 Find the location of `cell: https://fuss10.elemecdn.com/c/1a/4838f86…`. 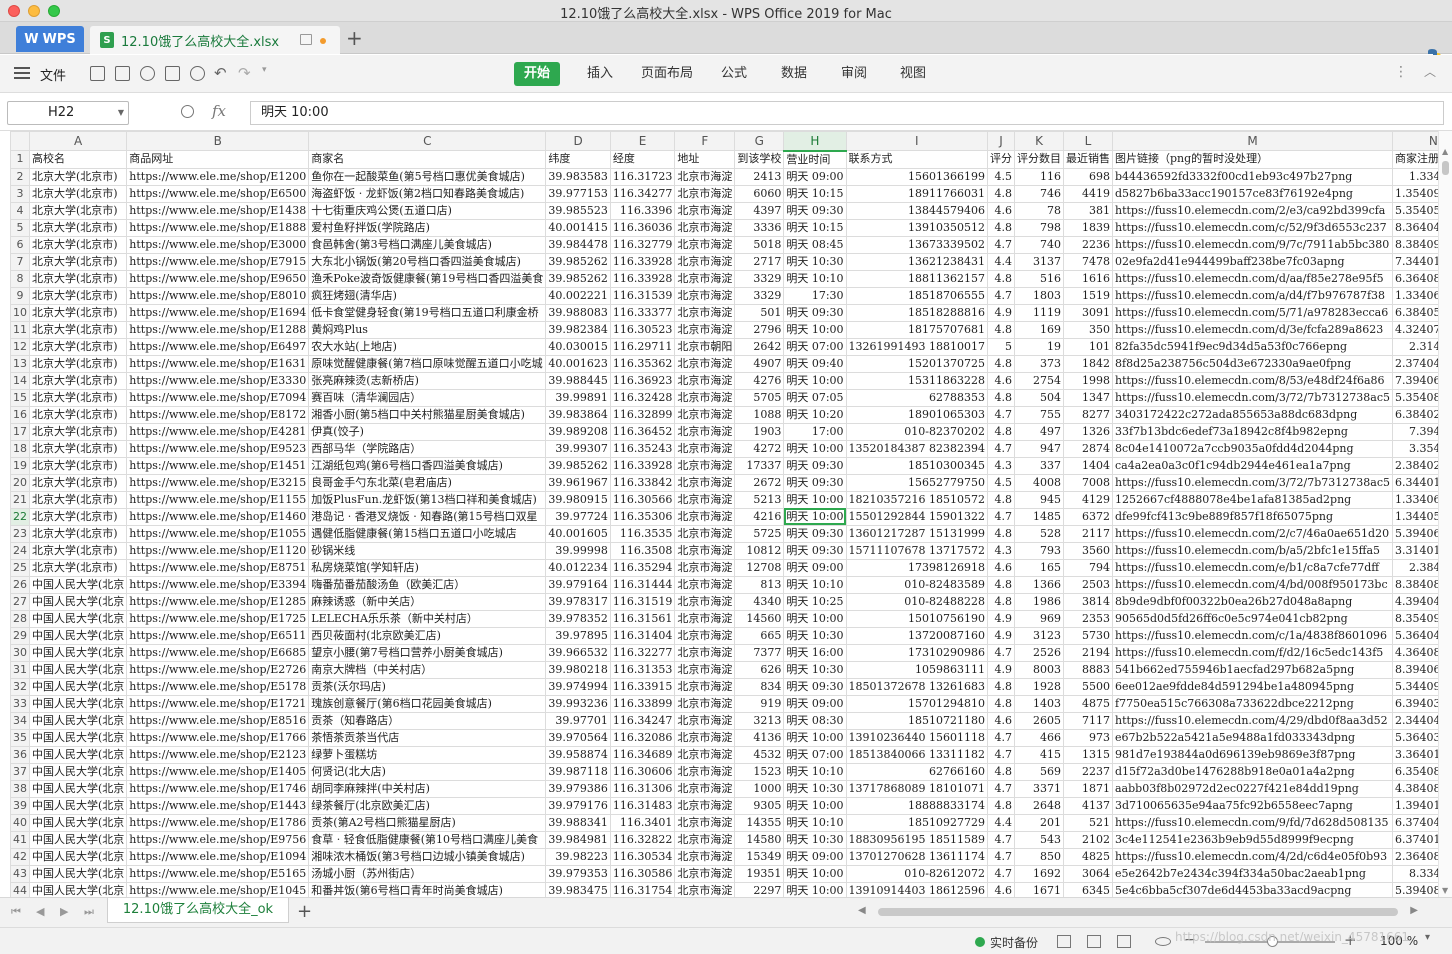

cell: https://fuss10.elemecdn.com/c/1a/4838f86… is located at coordinates (1252, 635).